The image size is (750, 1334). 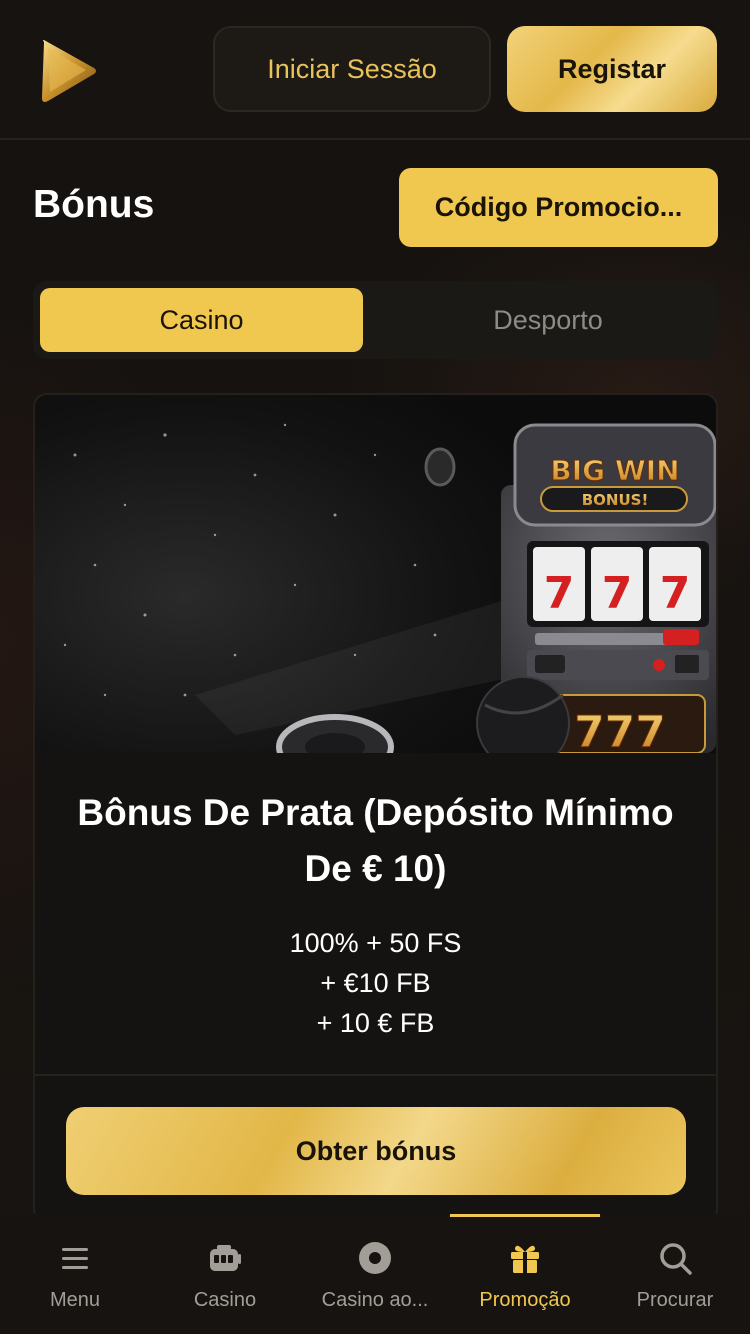 What do you see at coordinates (68, 71) in the screenshot?
I see `play-logo-icon` at bounding box center [68, 71].